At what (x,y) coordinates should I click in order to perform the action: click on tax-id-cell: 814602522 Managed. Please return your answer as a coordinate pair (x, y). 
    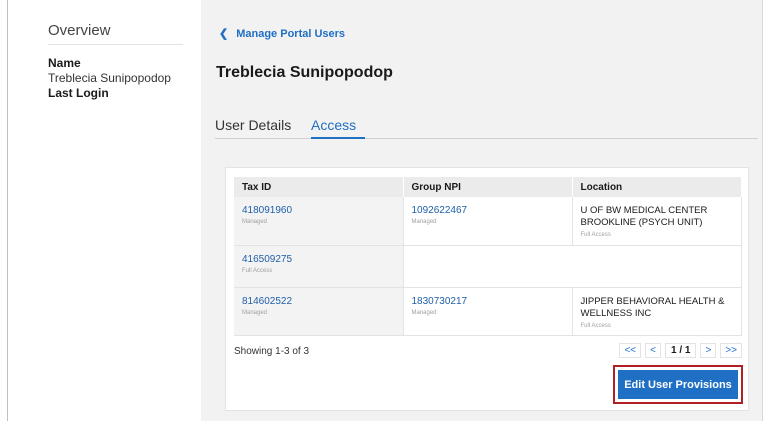
    Looking at the image, I should click on (319, 311).